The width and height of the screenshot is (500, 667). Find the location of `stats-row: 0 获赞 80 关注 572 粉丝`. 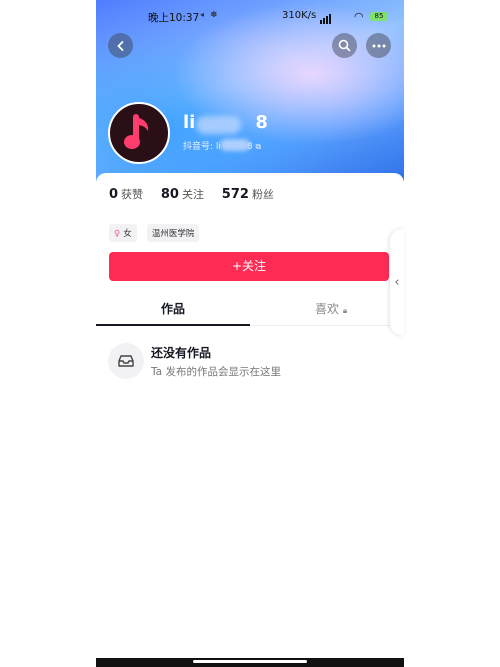

stats-row: 0 获赞 80 关注 572 粉丝 is located at coordinates (198, 194).